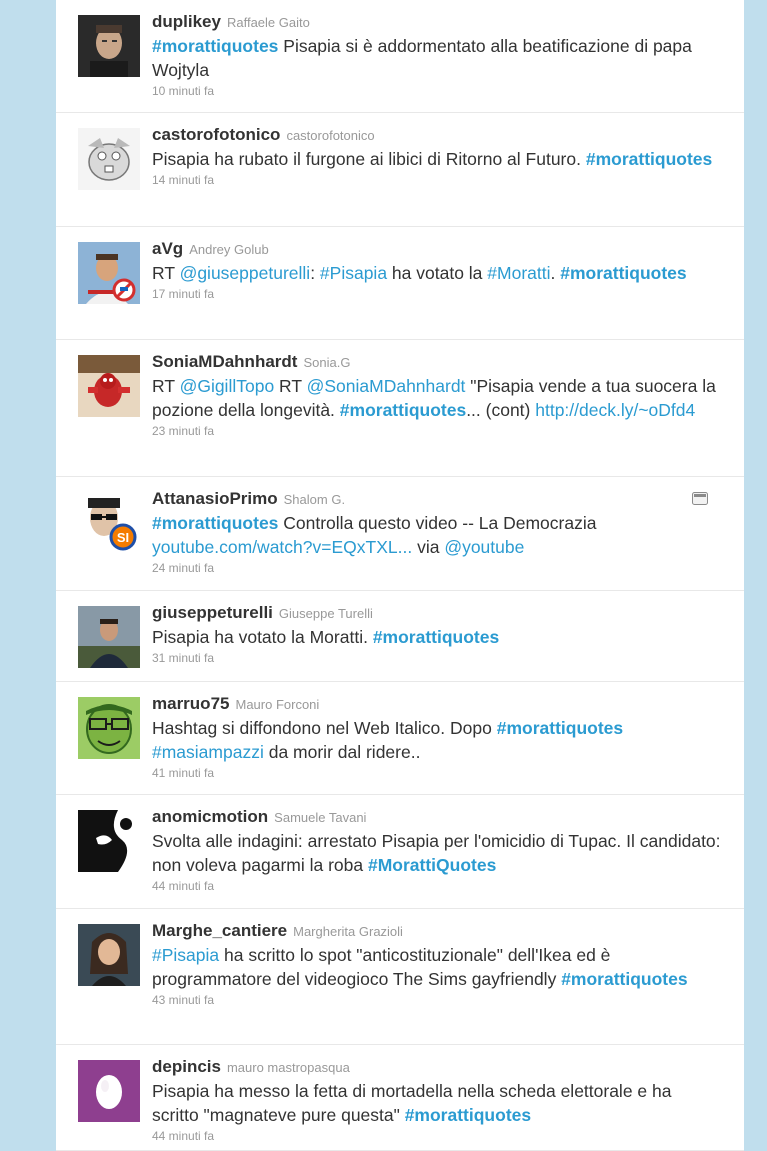  What do you see at coordinates (219, 930) in the screenshot?
I see `tweet-screen-name: Marghe_cantiere` at bounding box center [219, 930].